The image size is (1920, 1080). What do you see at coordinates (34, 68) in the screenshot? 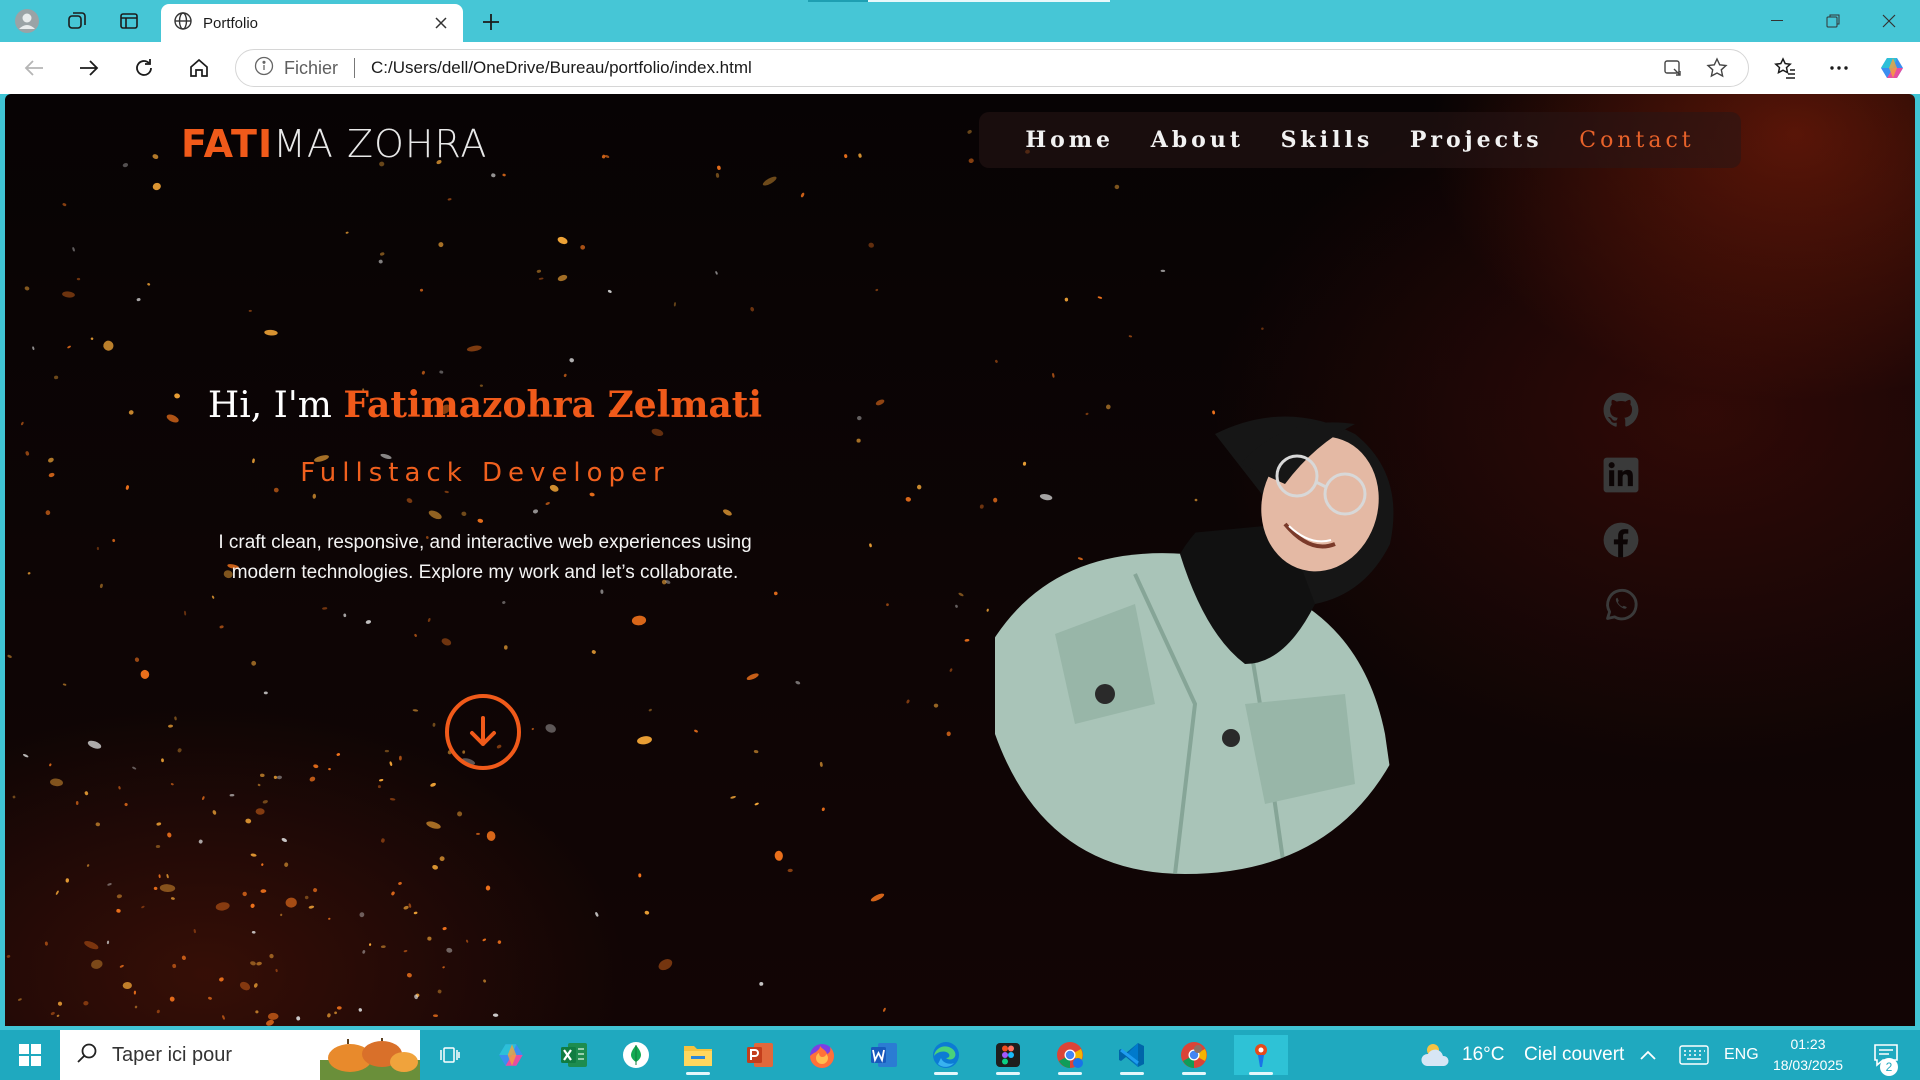
I see `back-button` at bounding box center [34, 68].